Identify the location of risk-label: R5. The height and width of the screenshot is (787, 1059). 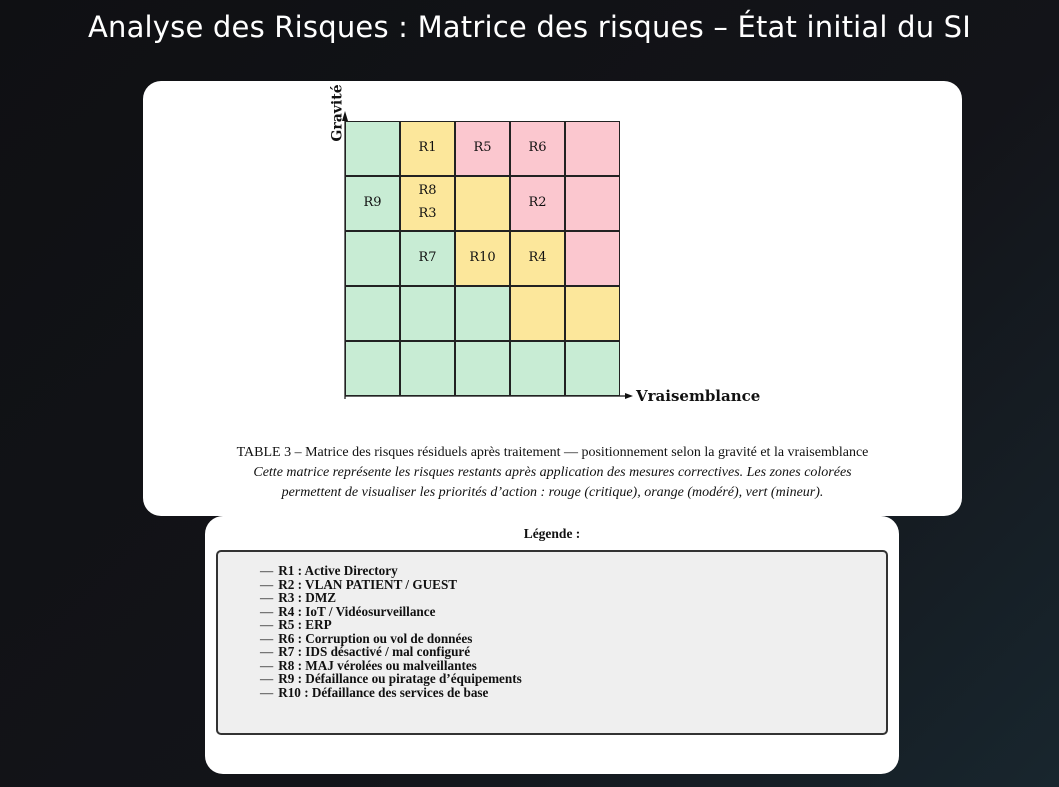
(482, 147).